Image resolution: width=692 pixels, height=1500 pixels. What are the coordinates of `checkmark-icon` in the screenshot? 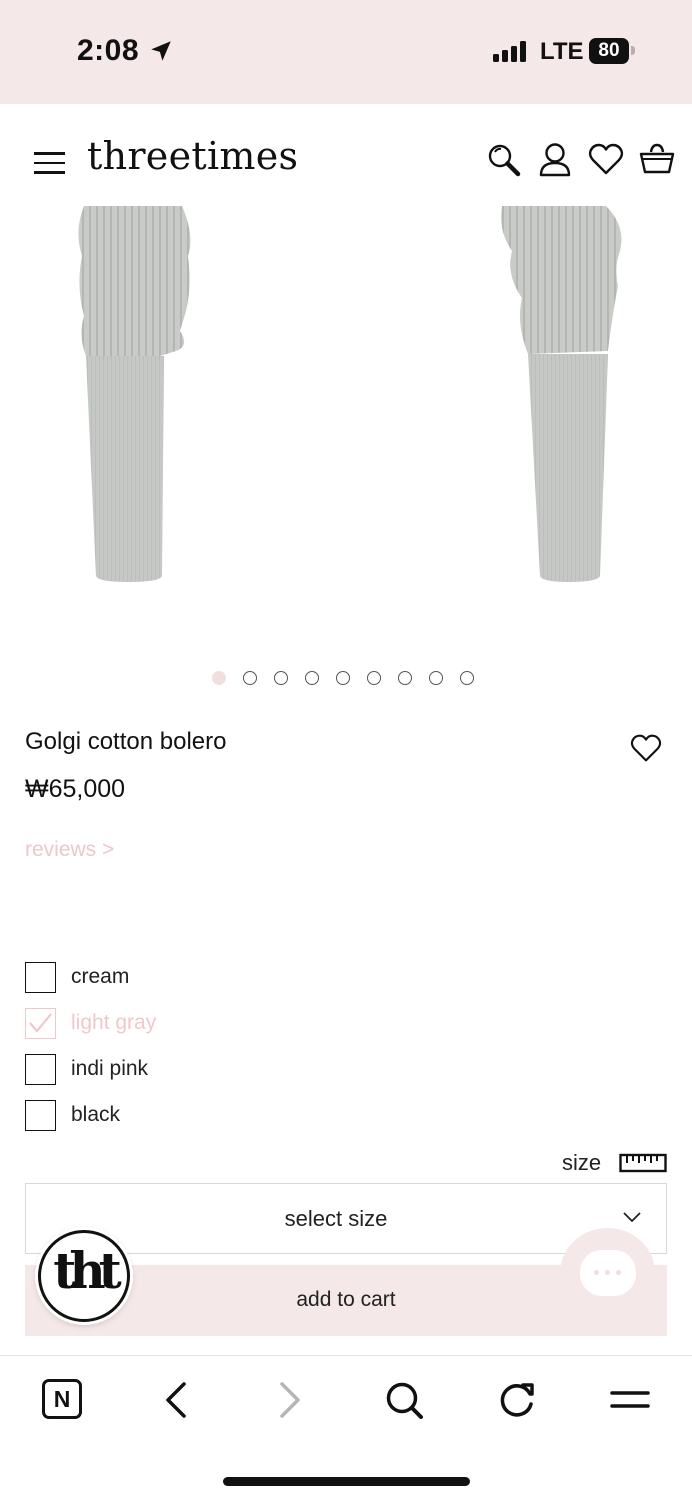 It's located at (40, 1023).